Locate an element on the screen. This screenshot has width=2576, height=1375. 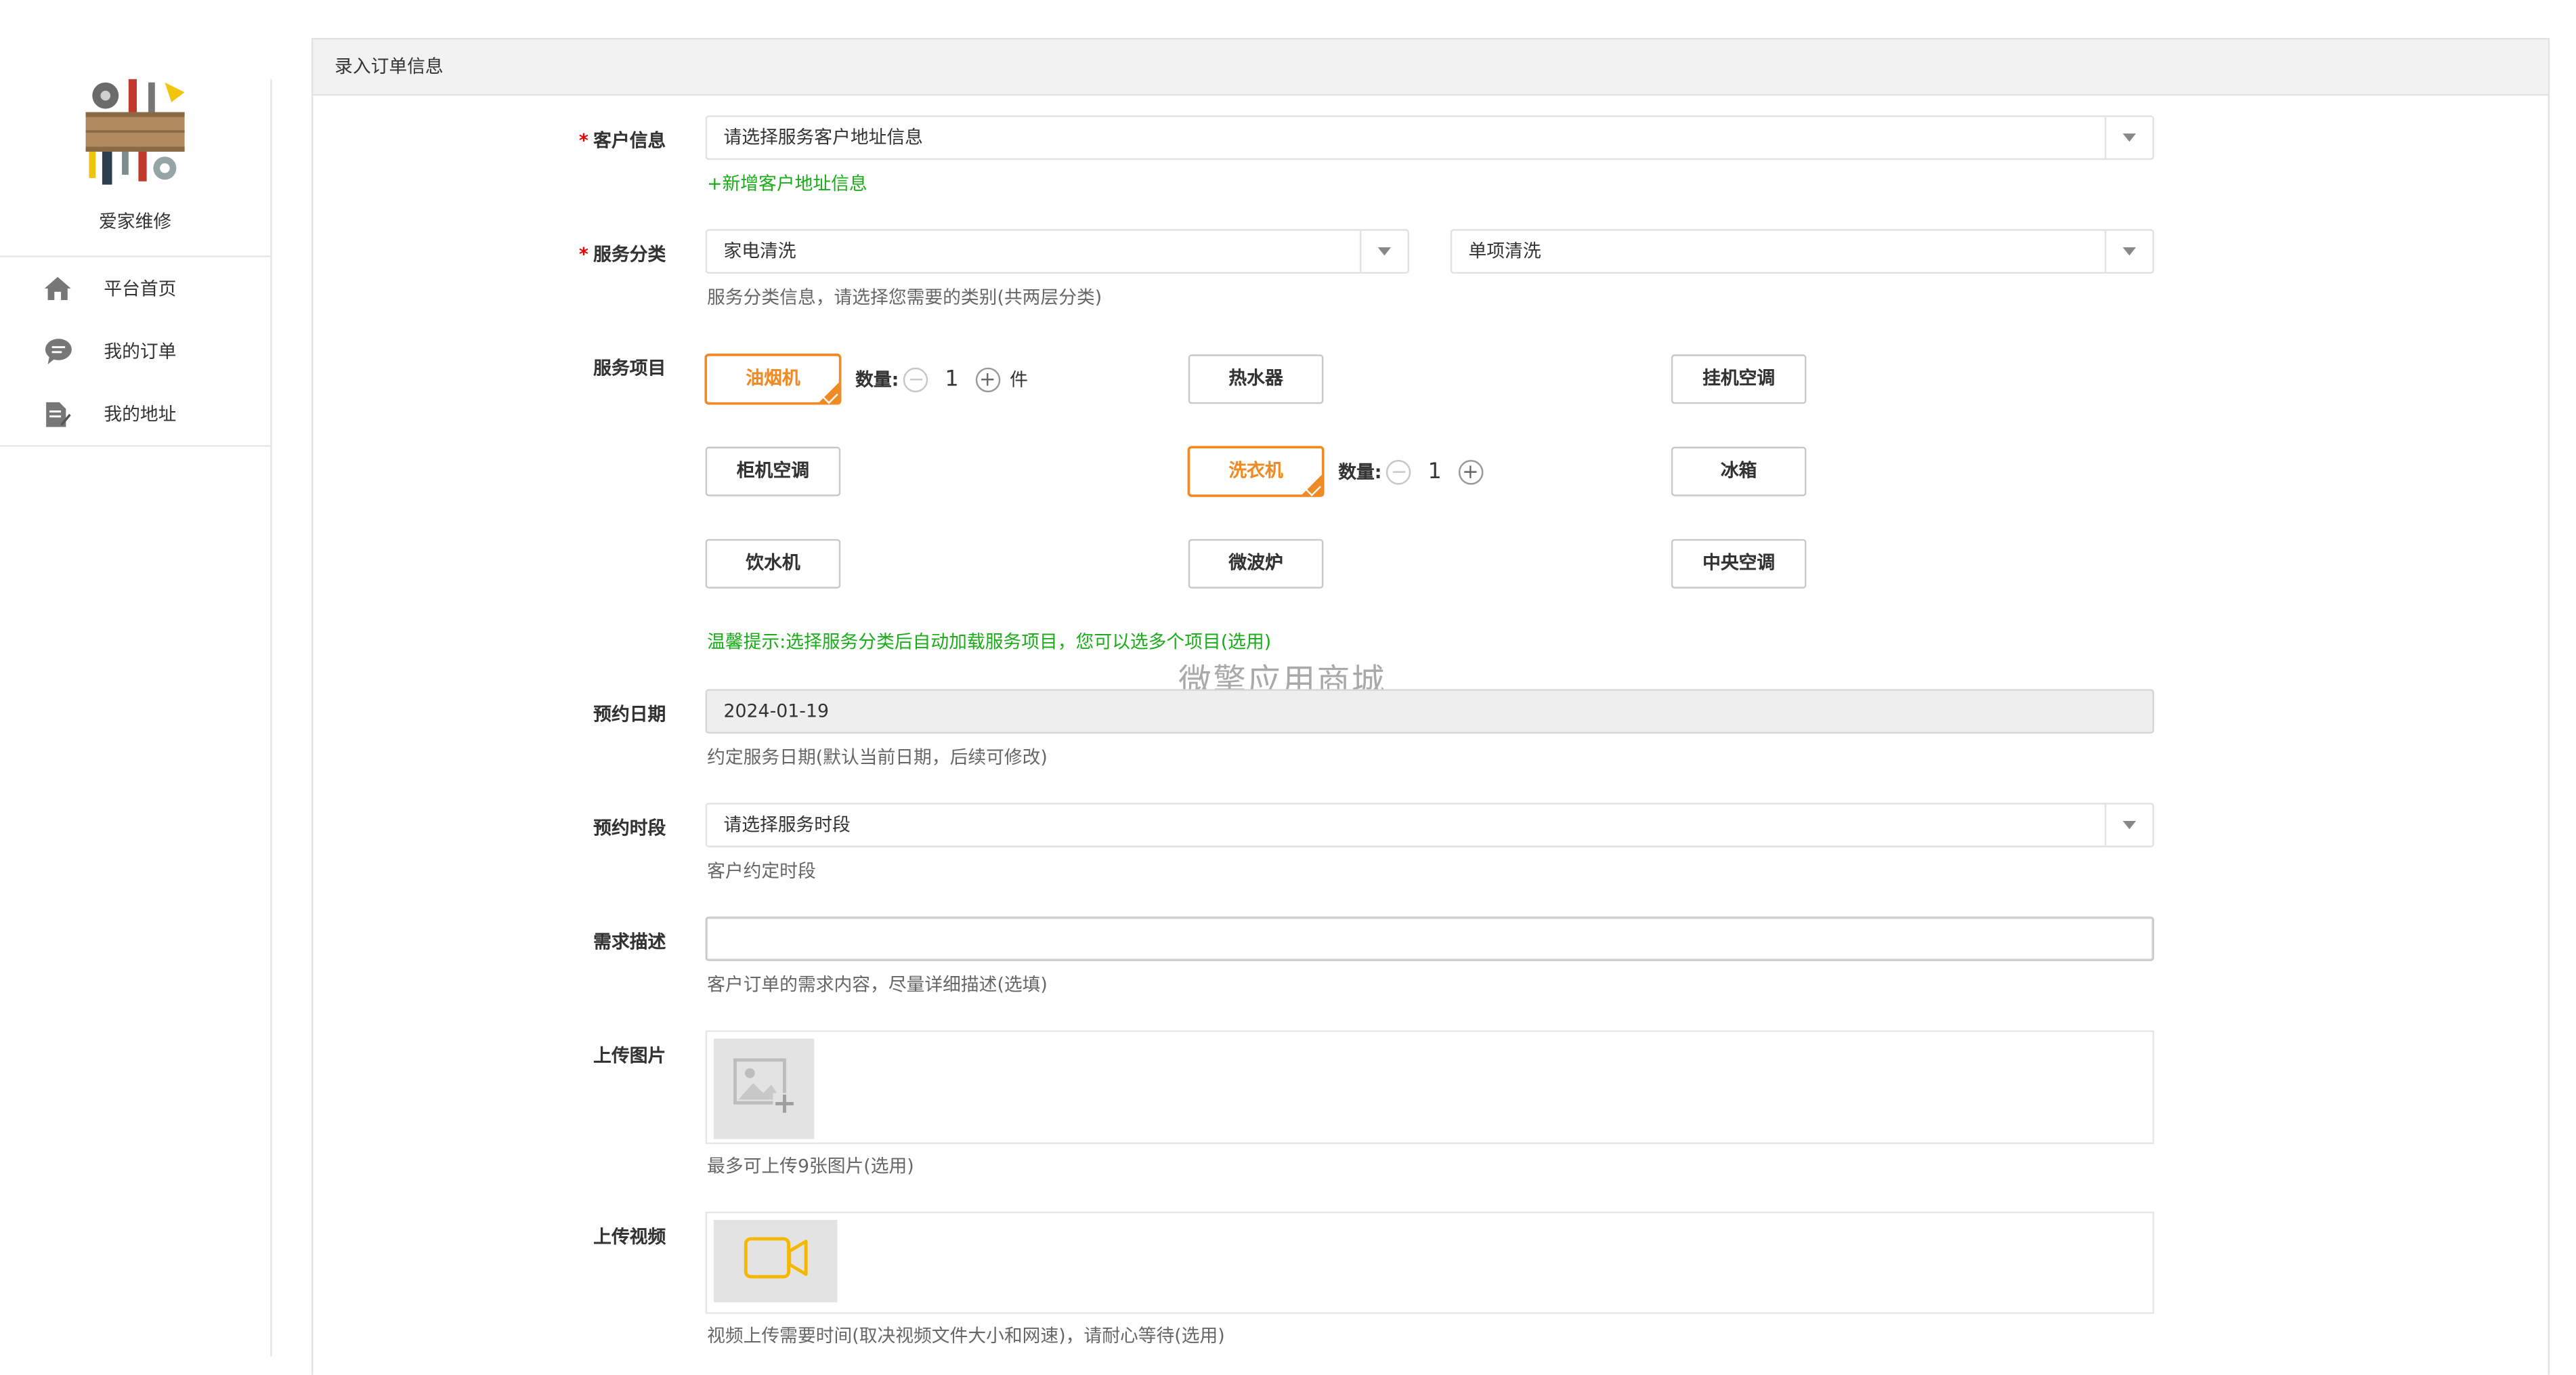
sidebar-divider is located at coordinates (271, 718).